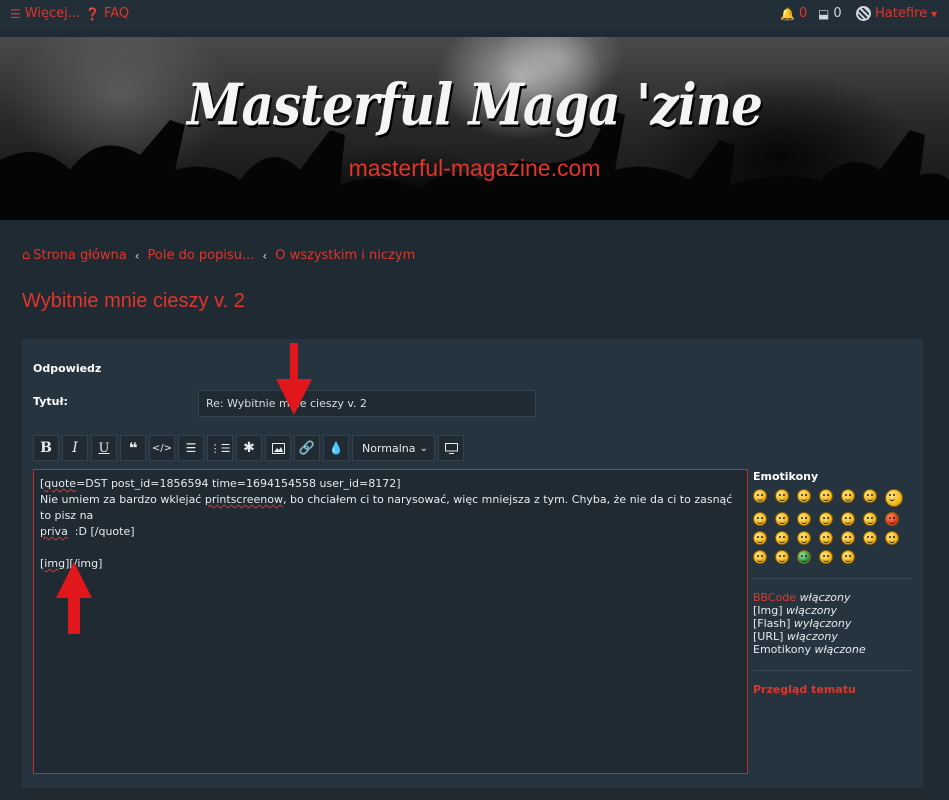  I want to click on notifications-button: 🔔 0, so click(793, 13).